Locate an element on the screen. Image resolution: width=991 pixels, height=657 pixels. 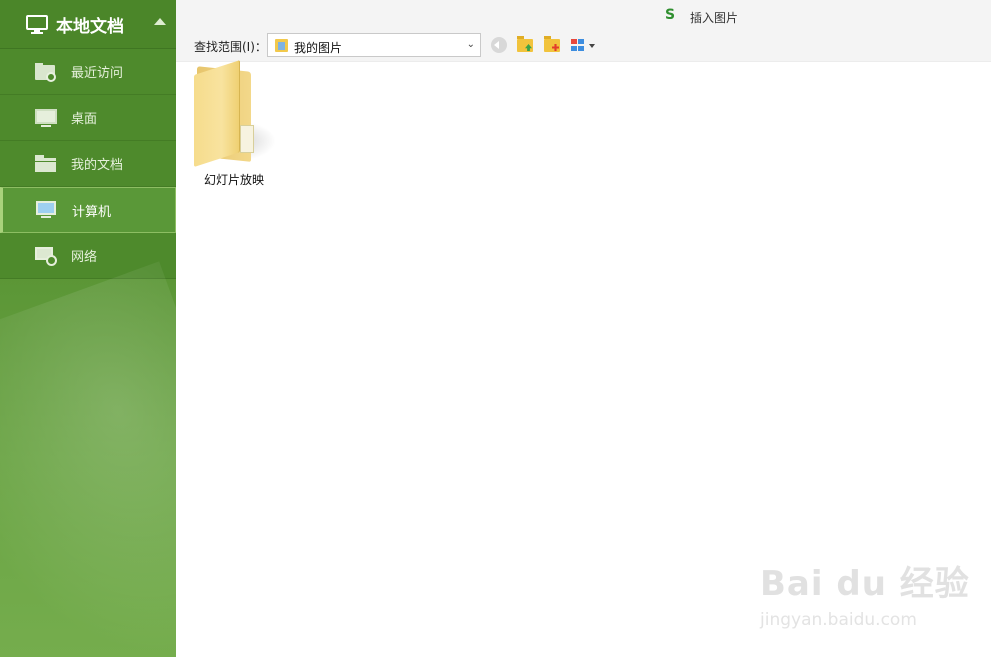
location-select: 我的图片 ⌄ is located at coordinates (374, 45).